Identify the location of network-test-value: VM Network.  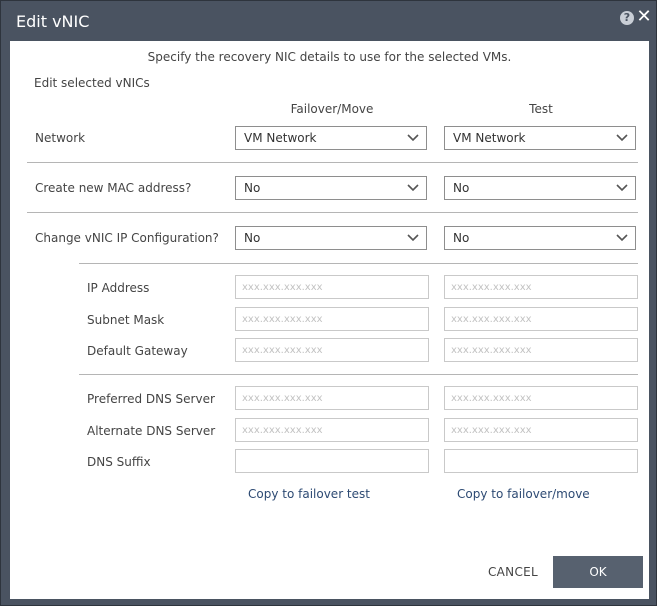
(489, 138).